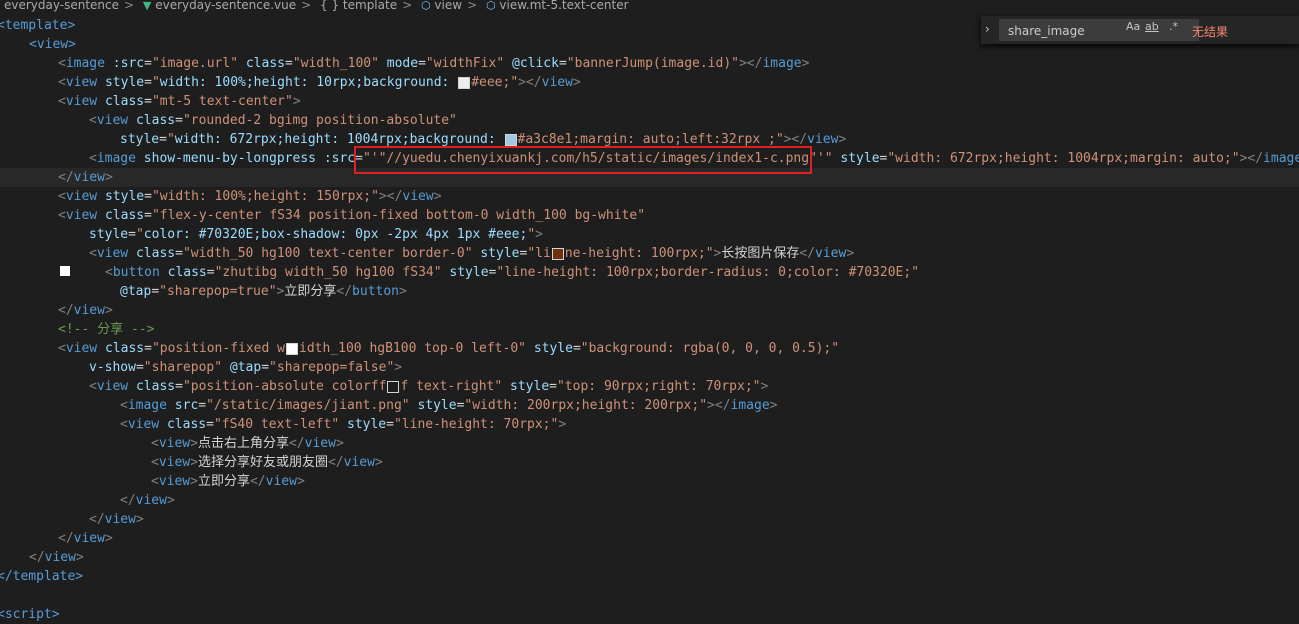 Image resolution: width=1299 pixels, height=624 pixels. Describe the element at coordinates (358, 5) in the screenshot. I see `breadcrumb-template: { } template` at that location.